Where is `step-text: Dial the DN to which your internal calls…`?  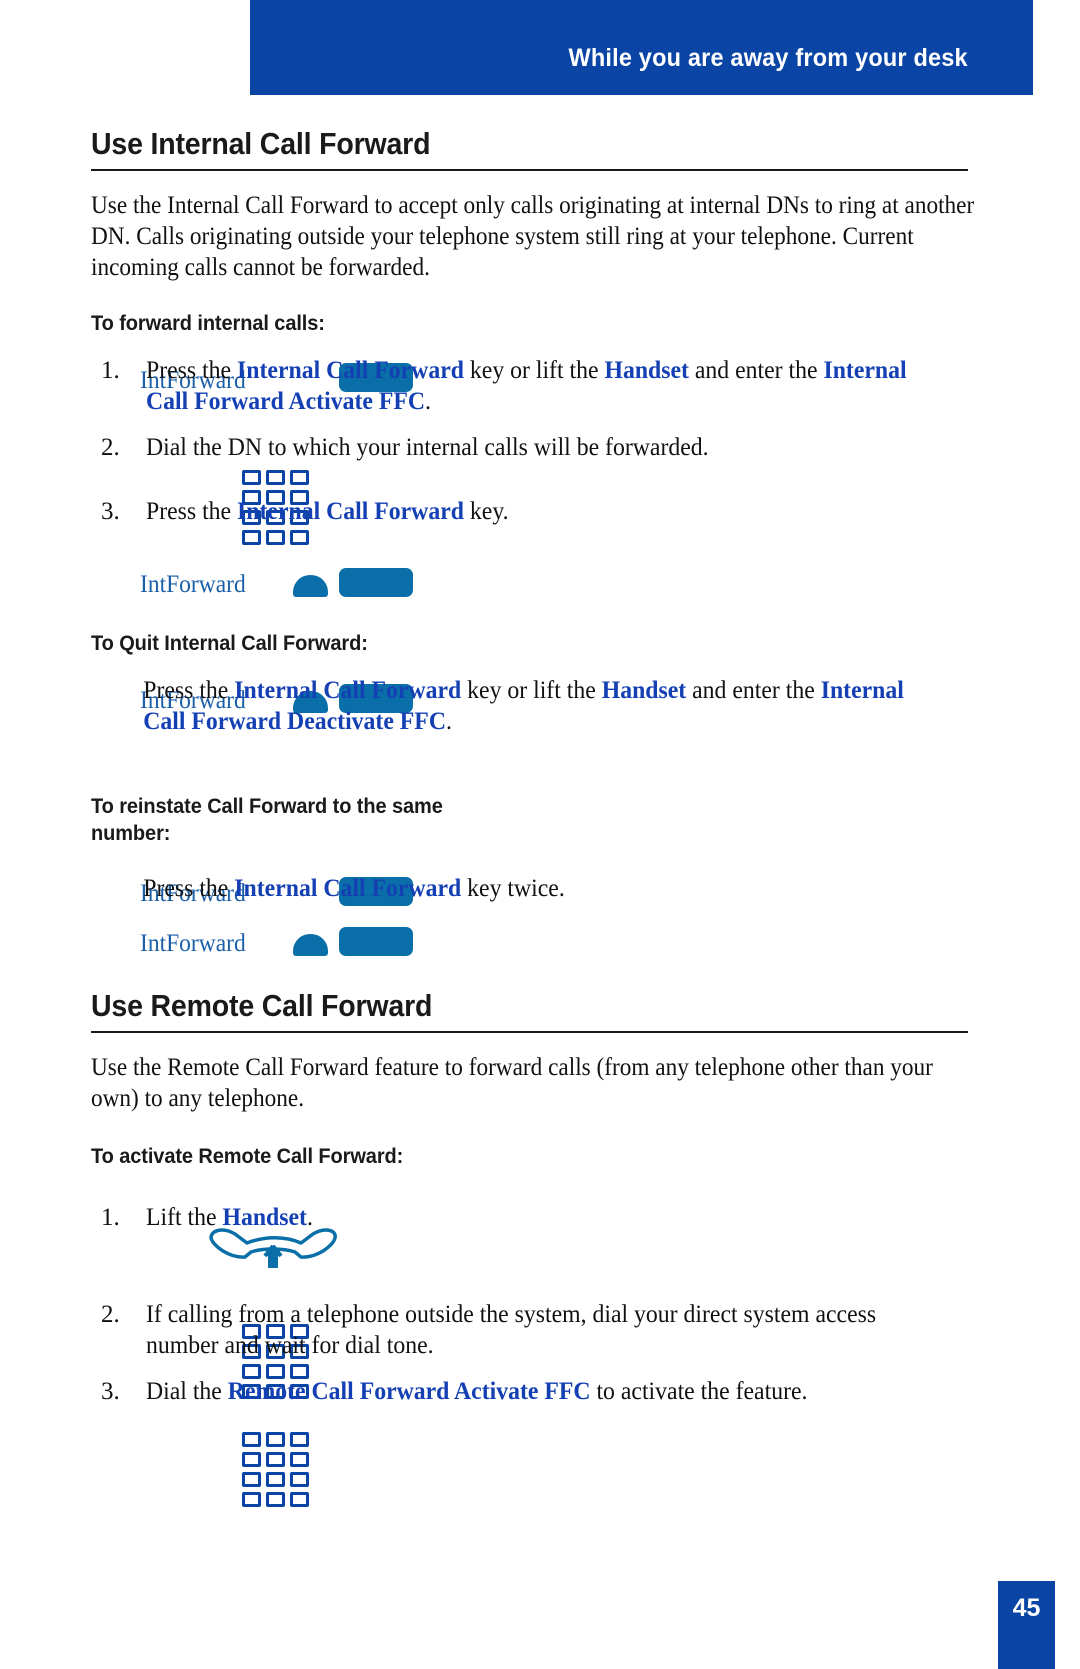 step-text: Dial the DN to which your internal calls… is located at coordinates (427, 447).